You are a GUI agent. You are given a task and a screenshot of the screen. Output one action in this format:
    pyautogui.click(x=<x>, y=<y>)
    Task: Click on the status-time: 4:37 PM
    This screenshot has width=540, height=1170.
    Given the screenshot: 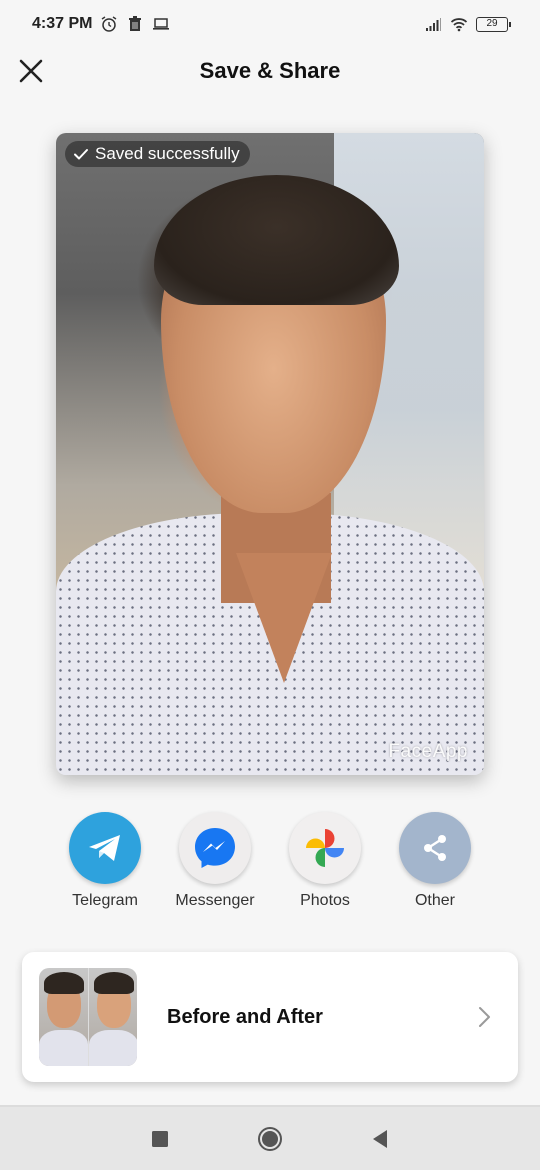 What is the action you would take?
    pyautogui.click(x=62, y=23)
    